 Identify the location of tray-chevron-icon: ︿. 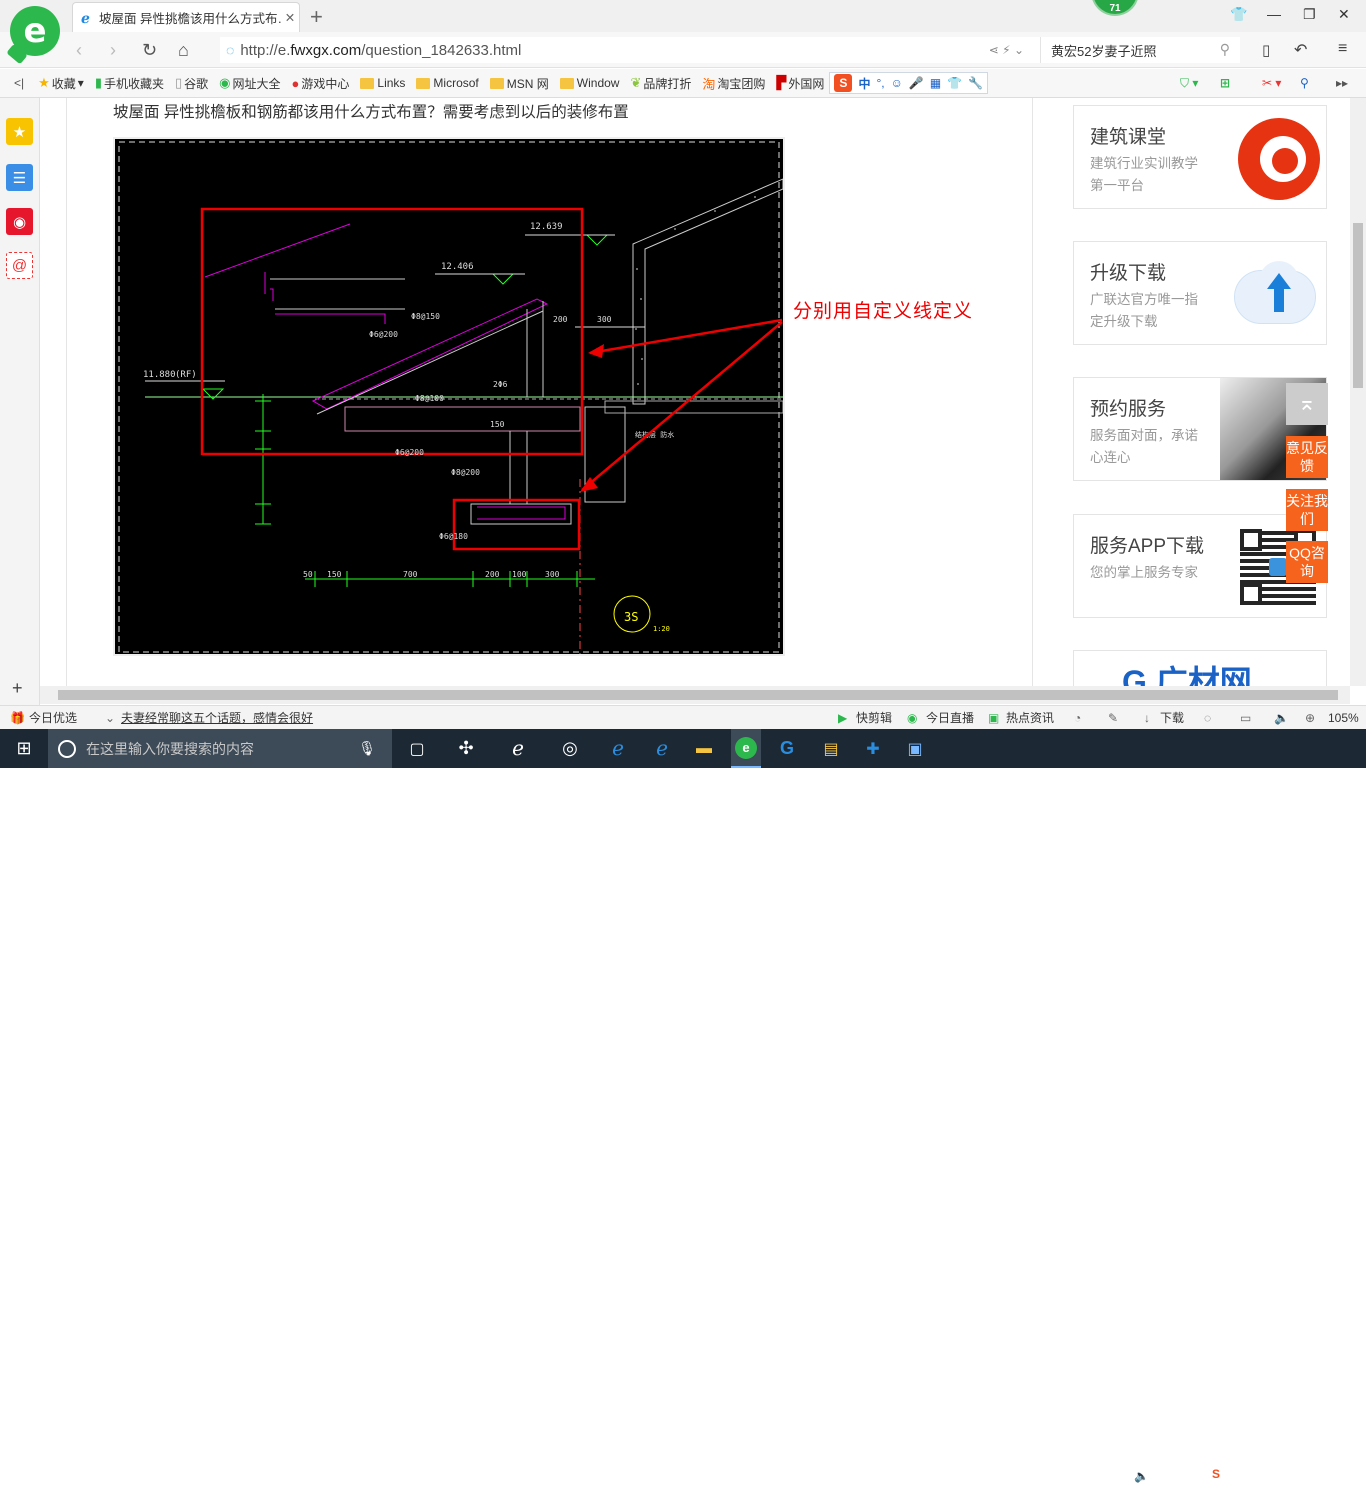
(1064, 1476).